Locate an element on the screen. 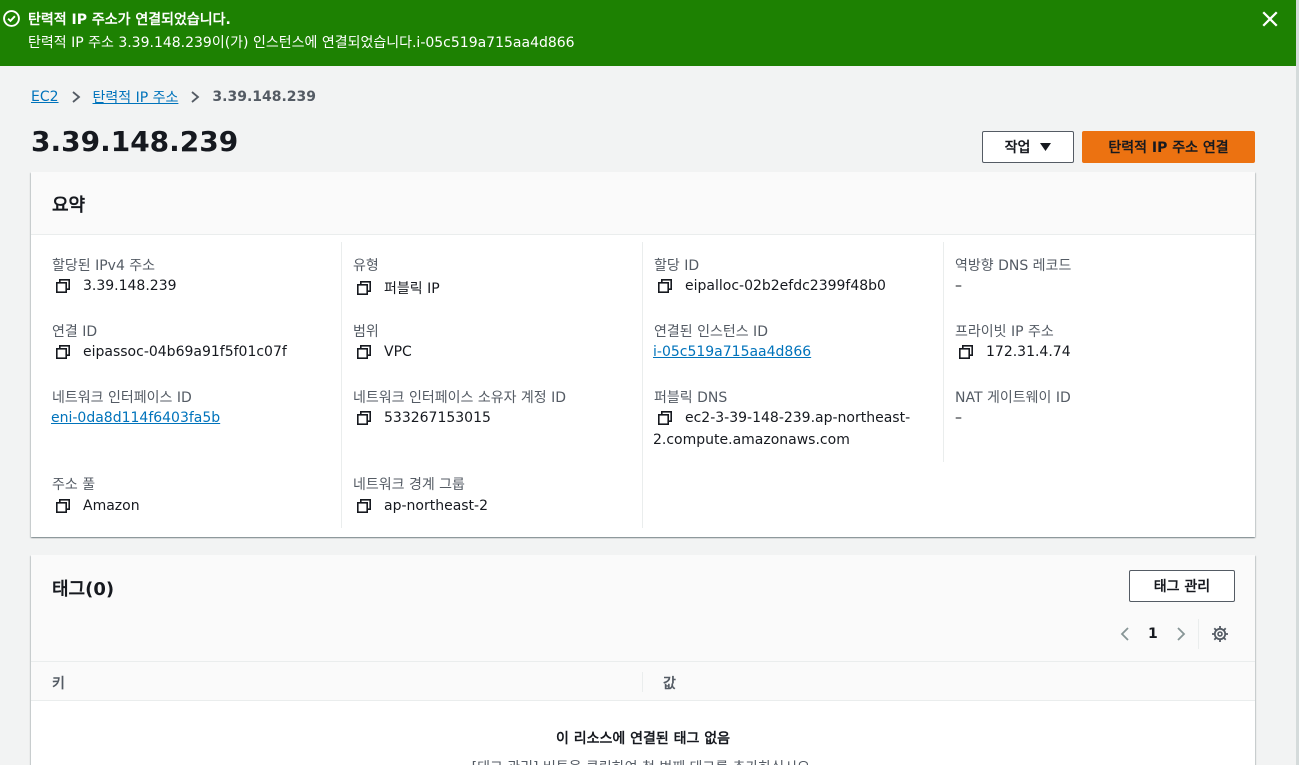 This screenshot has height=765, width=1299. address-pool-label: 주소 풀 is located at coordinates (74, 485).